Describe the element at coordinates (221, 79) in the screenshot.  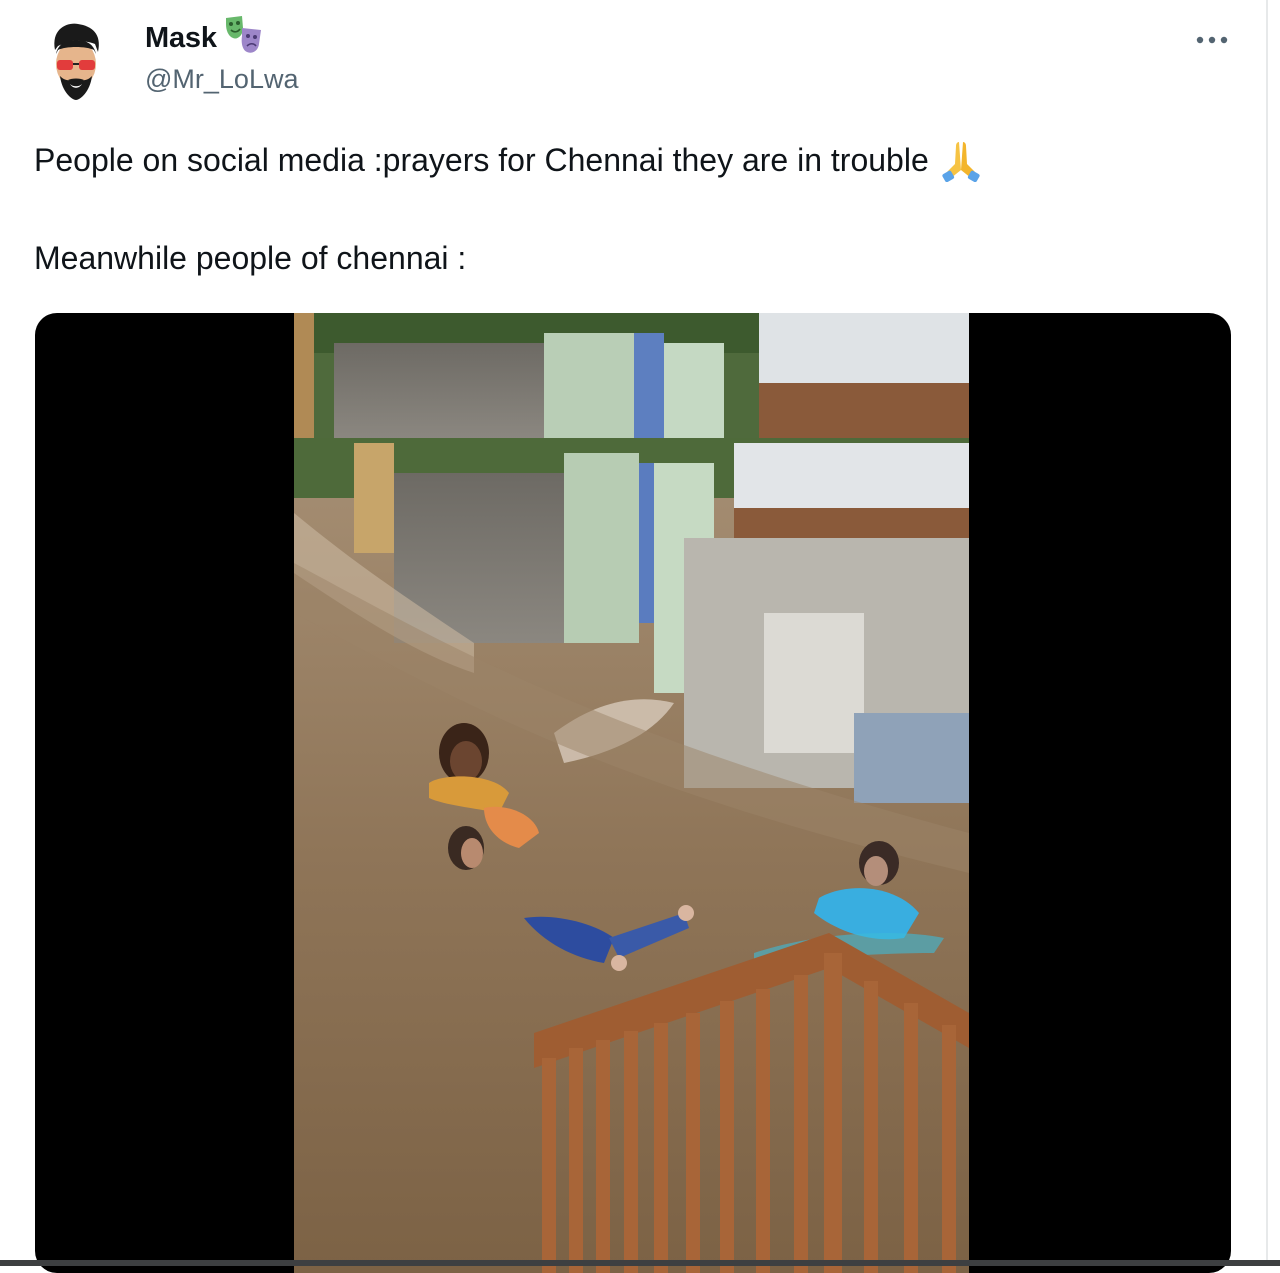
I see `author-handle: @Mr_LoLwa` at that location.